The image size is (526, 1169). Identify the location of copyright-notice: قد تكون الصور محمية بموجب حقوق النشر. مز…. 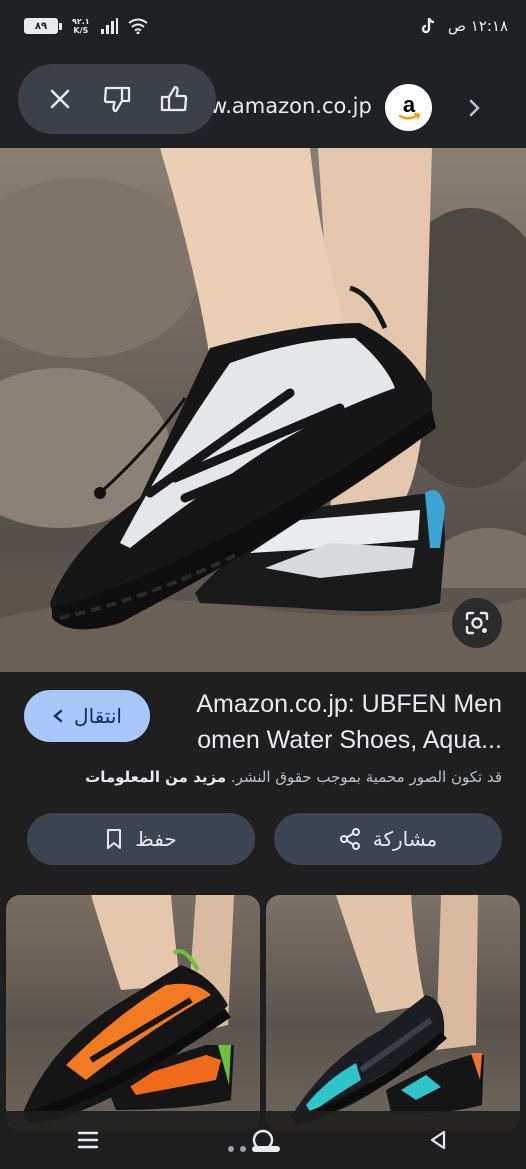
(293, 777).